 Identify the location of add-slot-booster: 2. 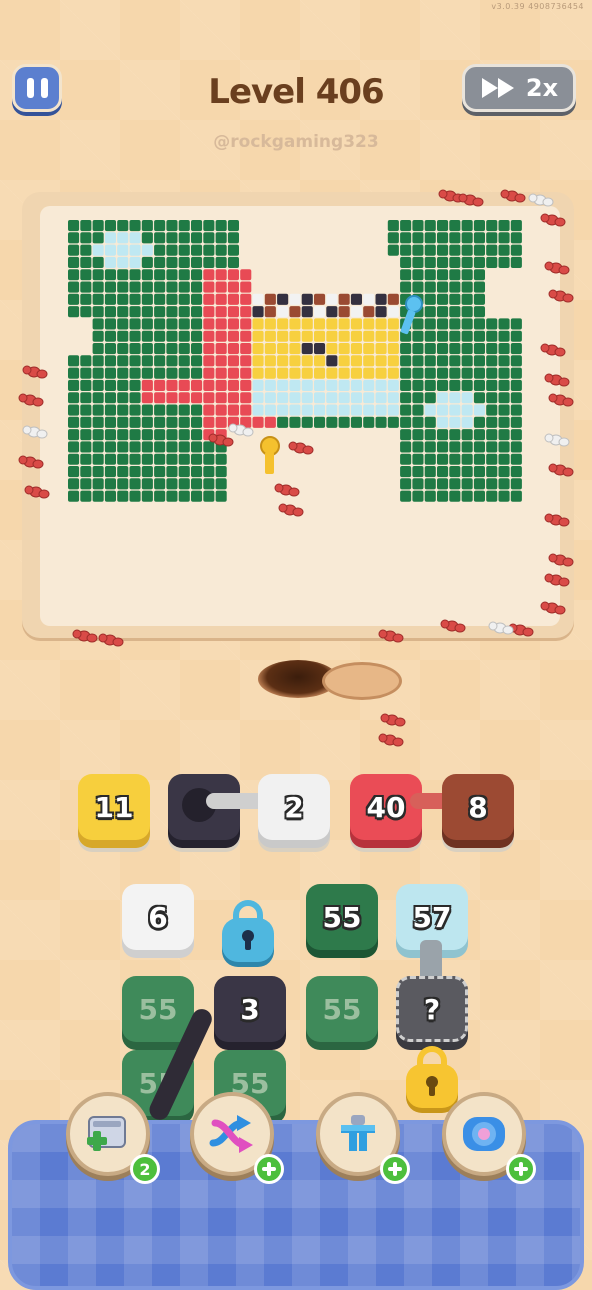
(113, 1138).